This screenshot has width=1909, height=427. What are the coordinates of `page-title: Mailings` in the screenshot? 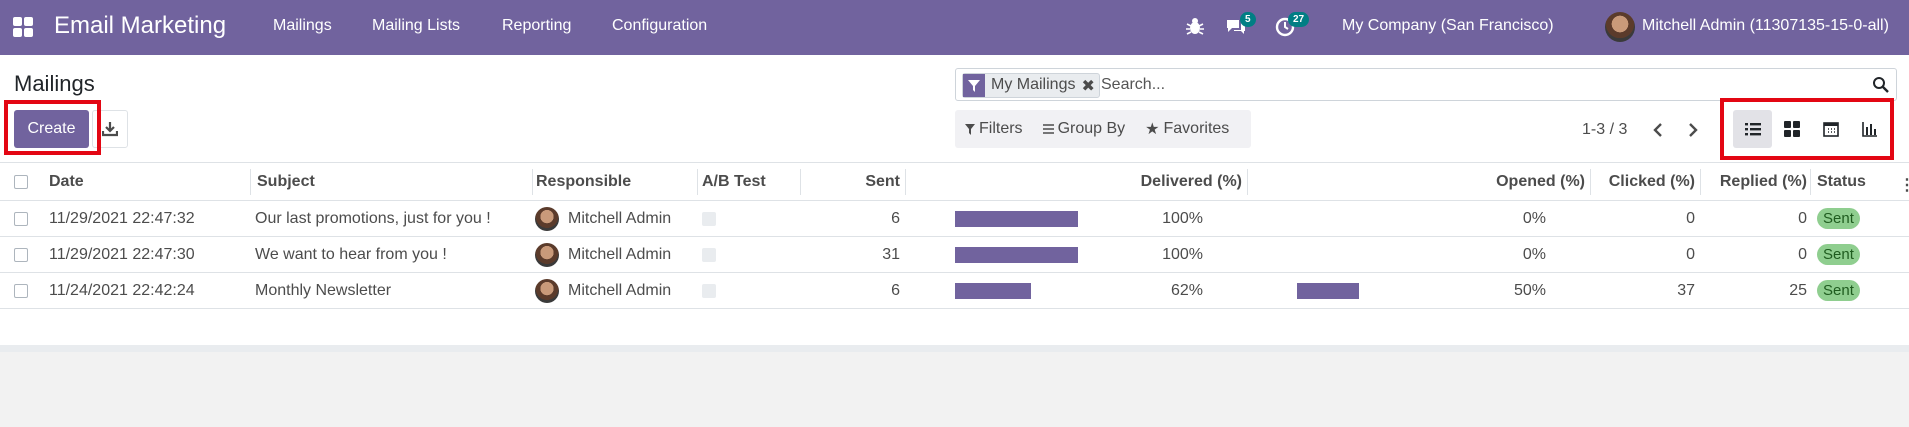 It's located at (54, 83).